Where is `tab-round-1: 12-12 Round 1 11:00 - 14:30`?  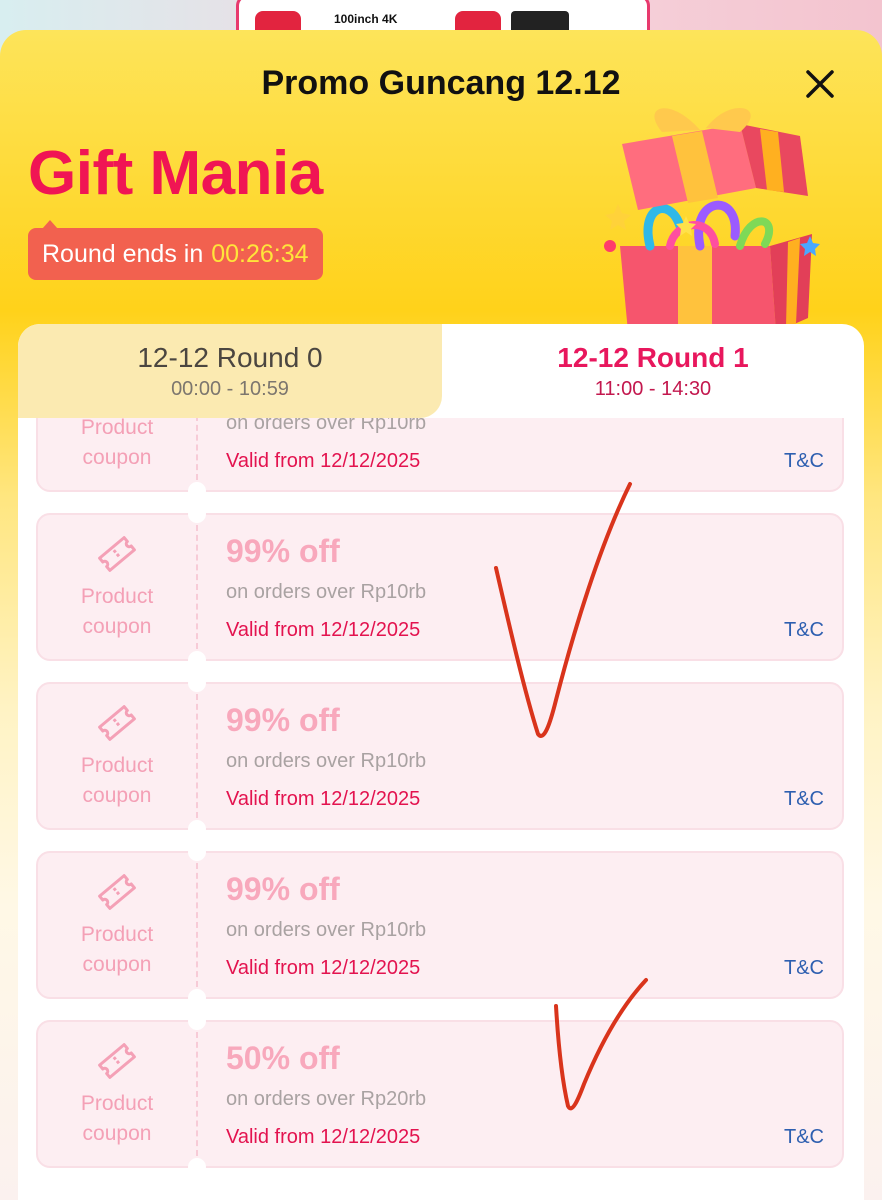 tab-round-1: 12-12 Round 1 11:00 - 14:30 is located at coordinates (653, 371).